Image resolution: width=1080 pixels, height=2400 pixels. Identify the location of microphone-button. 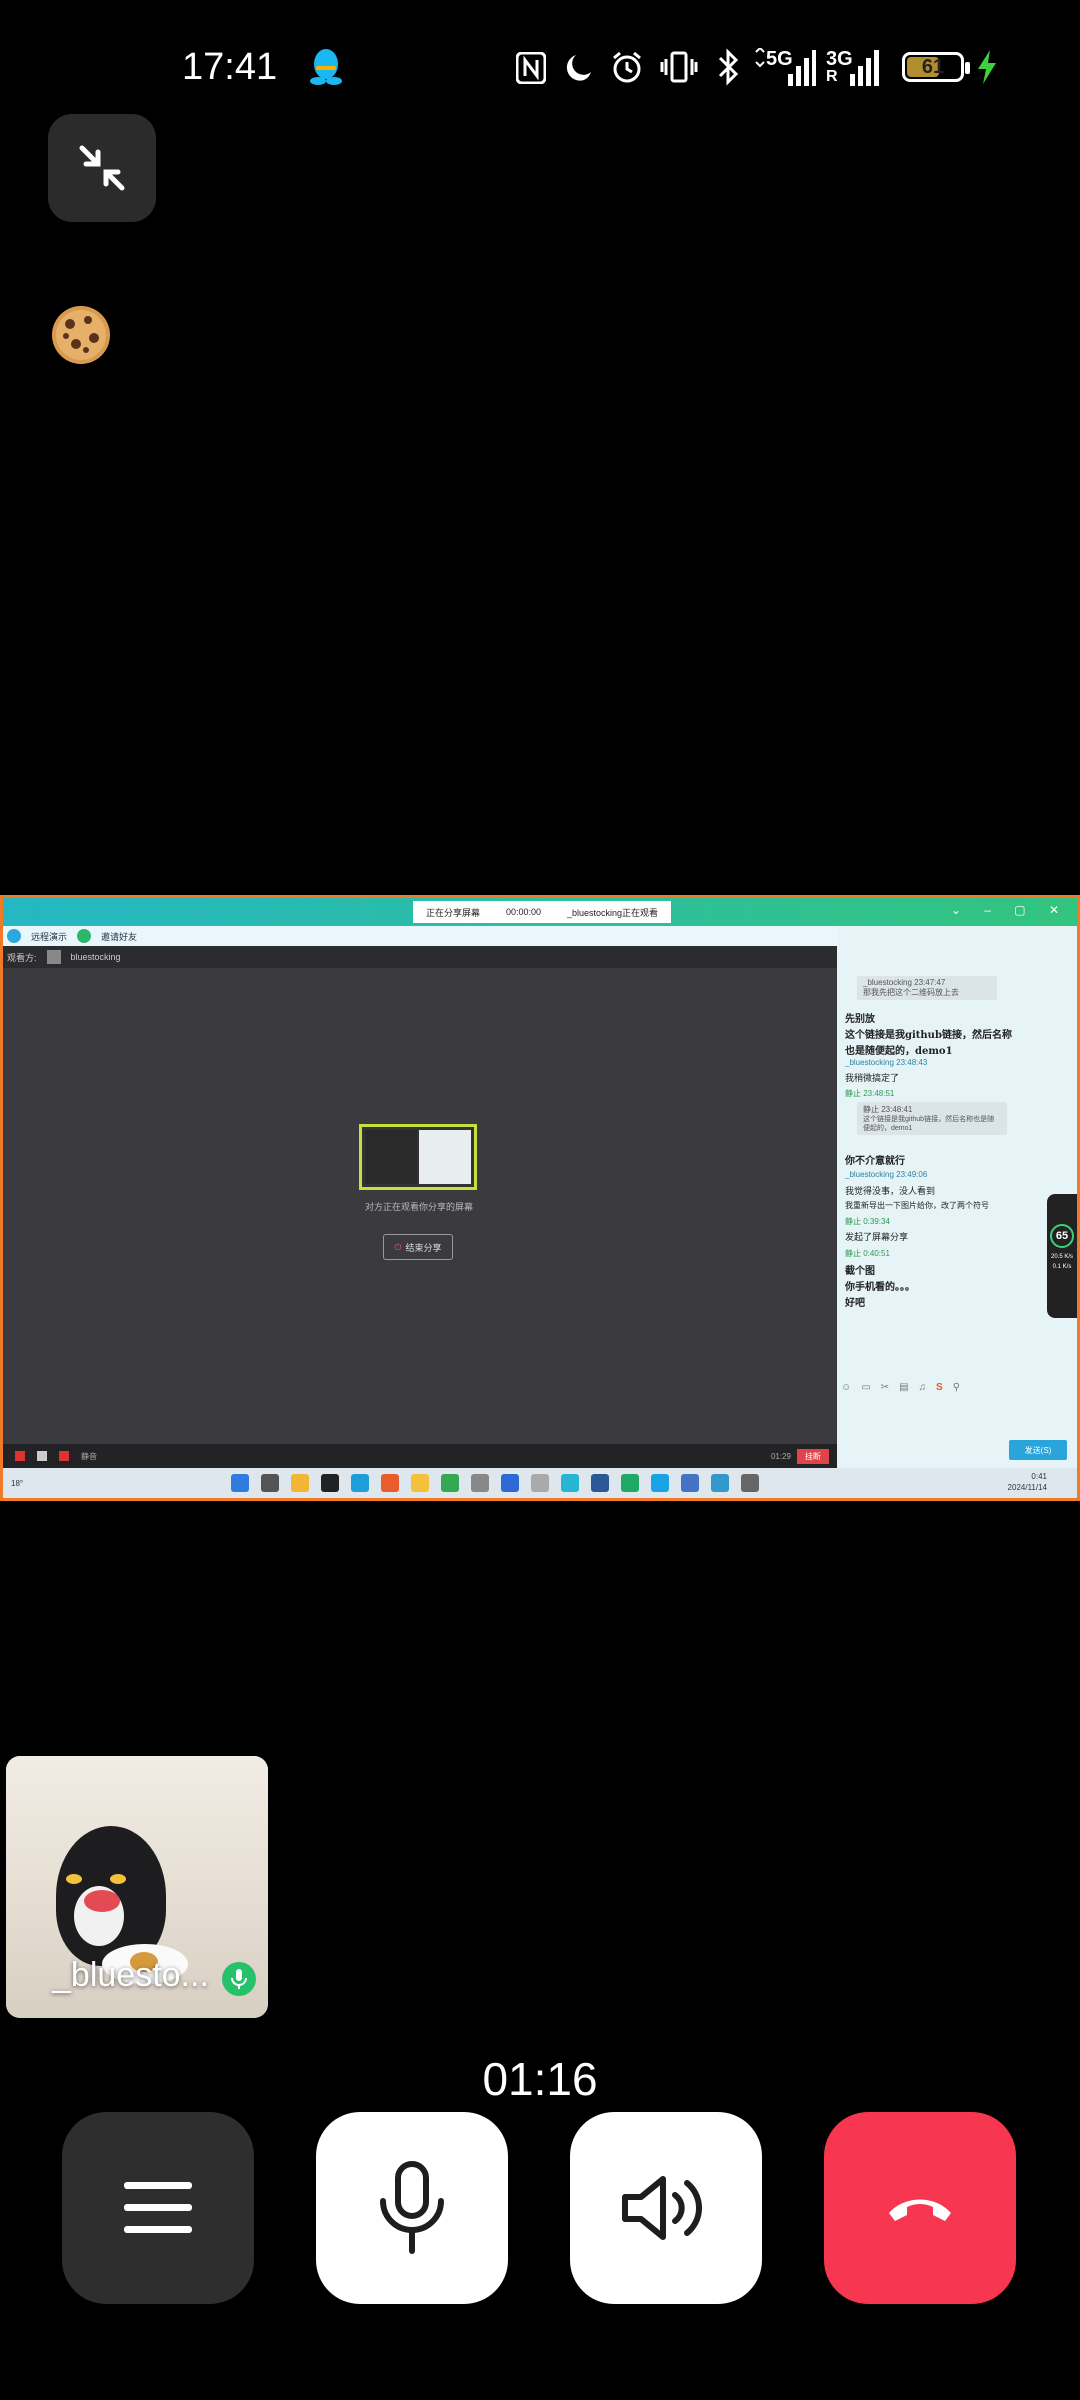
(412, 2208).